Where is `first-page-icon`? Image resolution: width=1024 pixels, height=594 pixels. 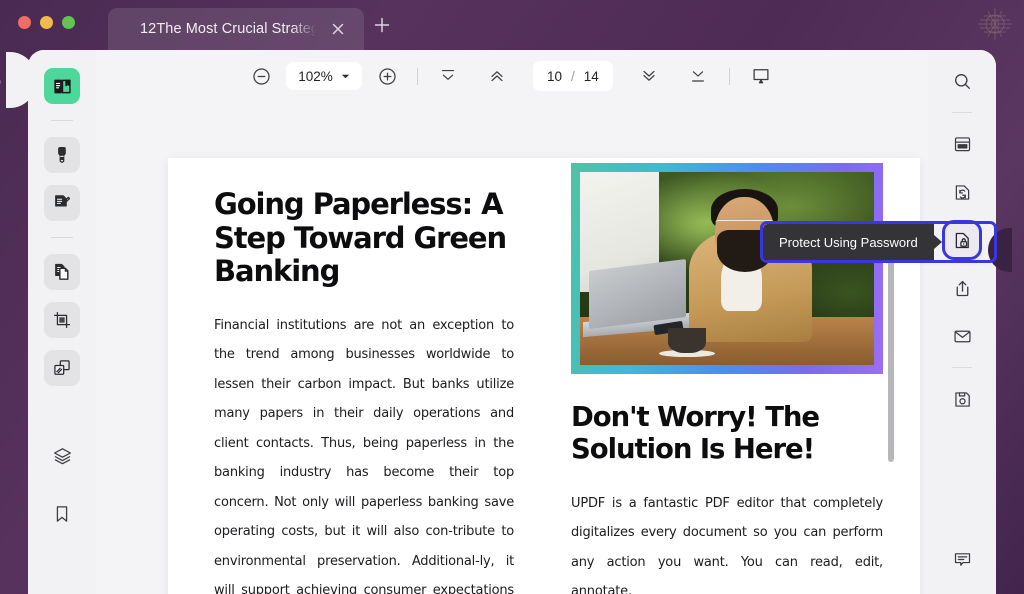
first-page-icon is located at coordinates (448, 75).